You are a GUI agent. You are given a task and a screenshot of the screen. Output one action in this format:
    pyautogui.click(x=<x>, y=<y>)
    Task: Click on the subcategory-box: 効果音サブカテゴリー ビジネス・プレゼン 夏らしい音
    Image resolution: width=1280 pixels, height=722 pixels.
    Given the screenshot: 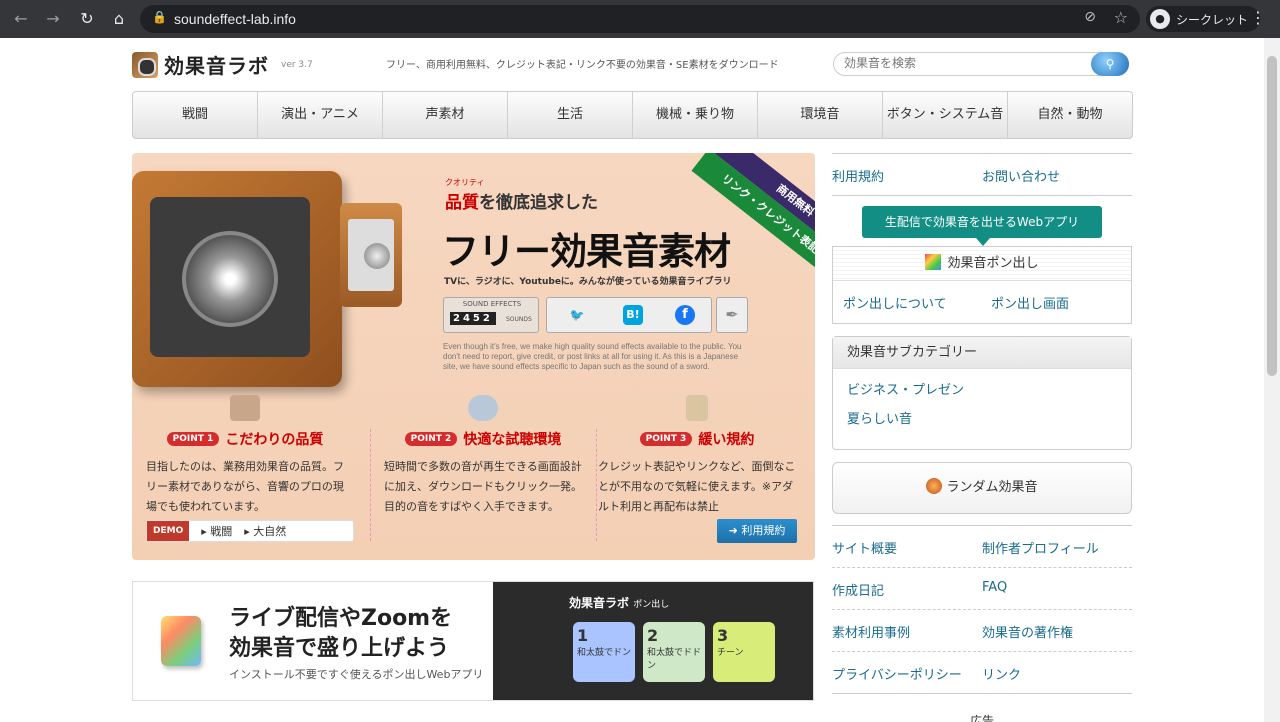 What is the action you would take?
    pyautogui.click(x=982, y=393)
    